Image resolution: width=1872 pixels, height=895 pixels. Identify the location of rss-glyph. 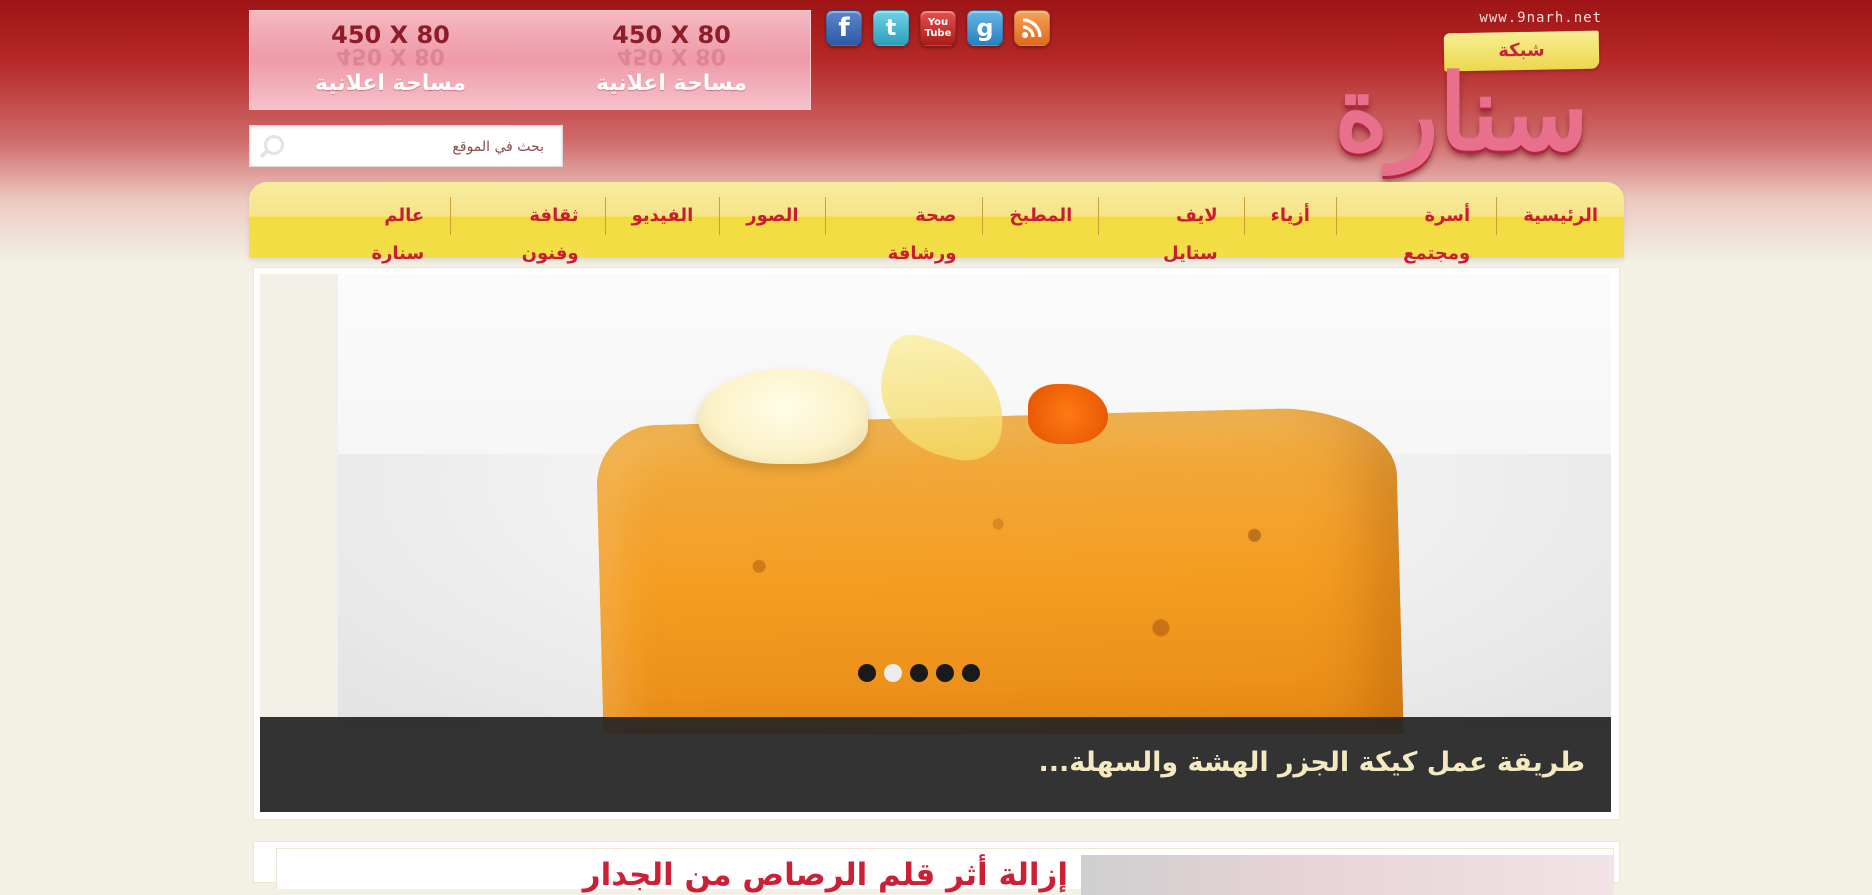
(1032, 28).